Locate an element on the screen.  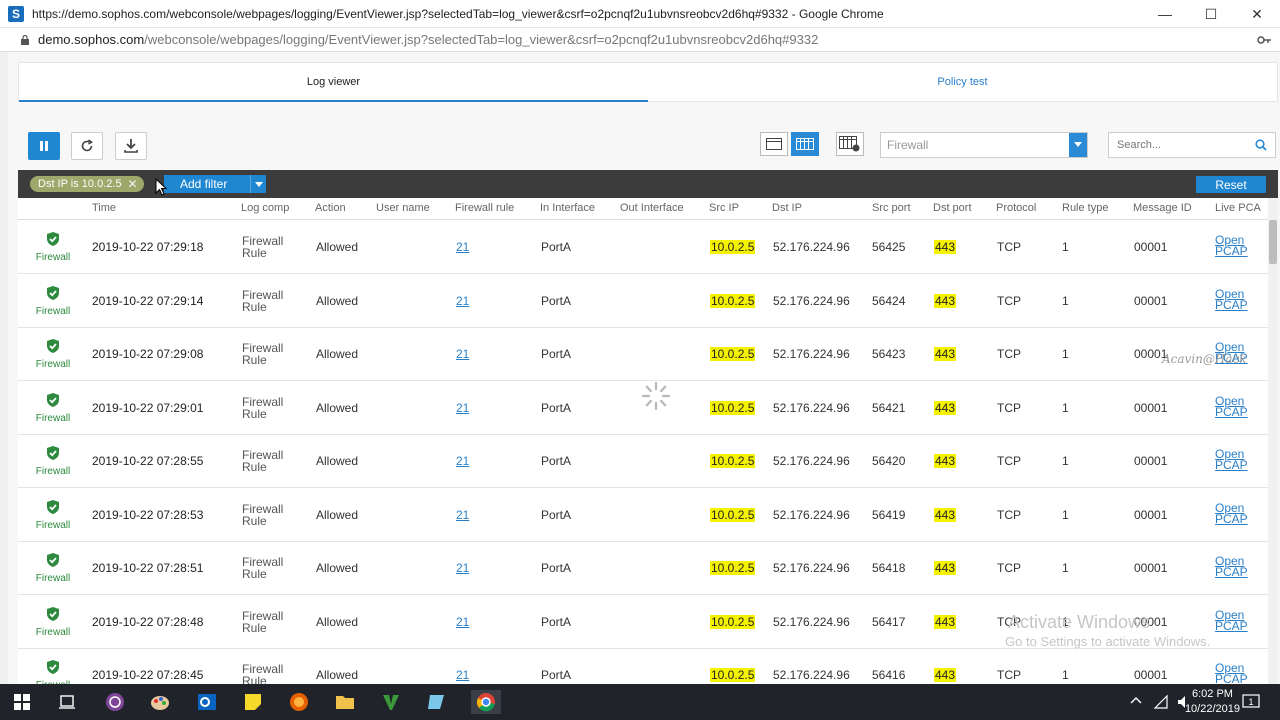
column-header-action: Action is located at coordinates (330, 208).